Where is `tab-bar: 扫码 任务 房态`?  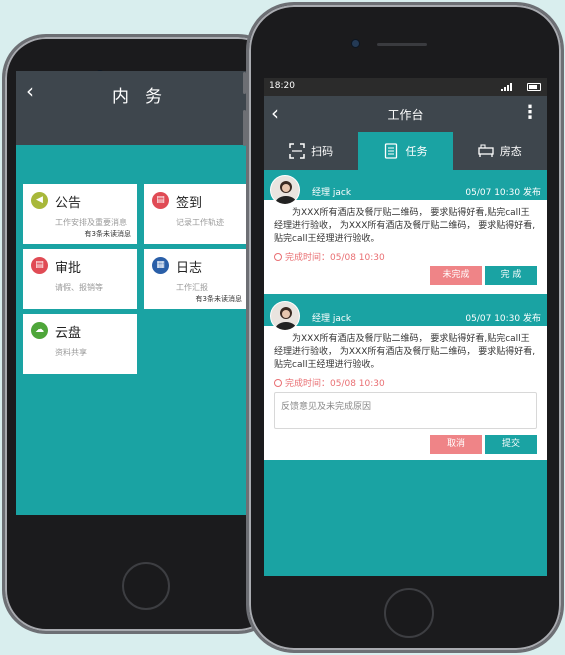 tab-bar: 扫码 任务 房态 is located at coordinates (405, 151).